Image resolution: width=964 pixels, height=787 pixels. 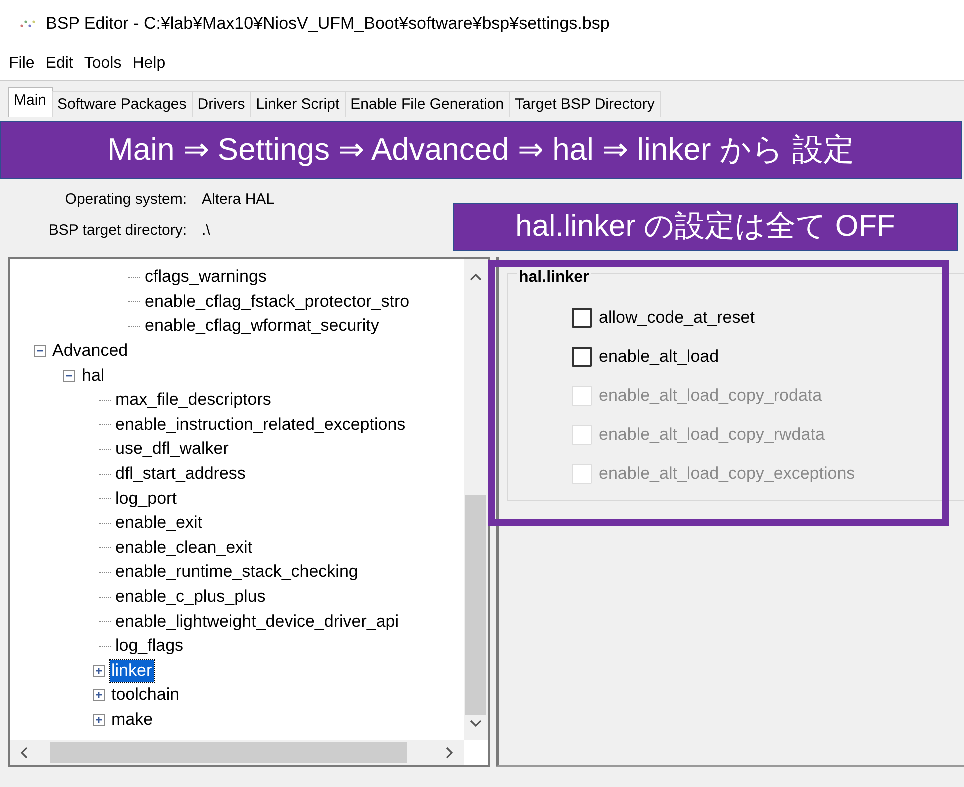 What do you see at coordinates (677, 317) in the screenshot?
I see `option-label: allow_code_at_reset` at bounding box center [677, 317].